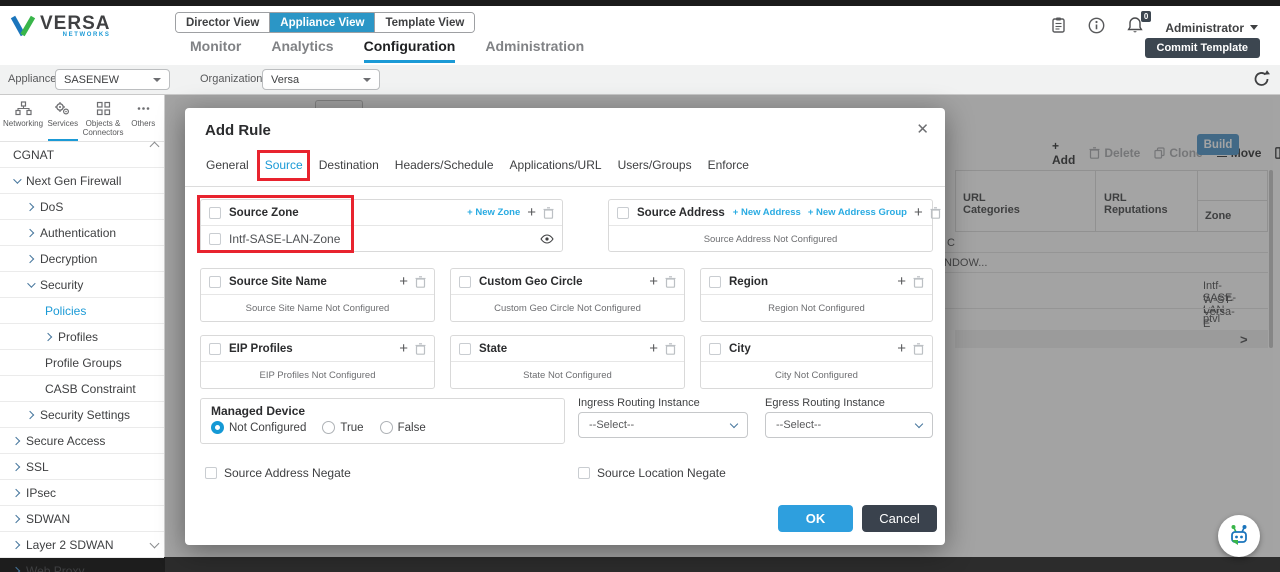  I want to click on sidebar-section-others: Others, so click(143, 120).